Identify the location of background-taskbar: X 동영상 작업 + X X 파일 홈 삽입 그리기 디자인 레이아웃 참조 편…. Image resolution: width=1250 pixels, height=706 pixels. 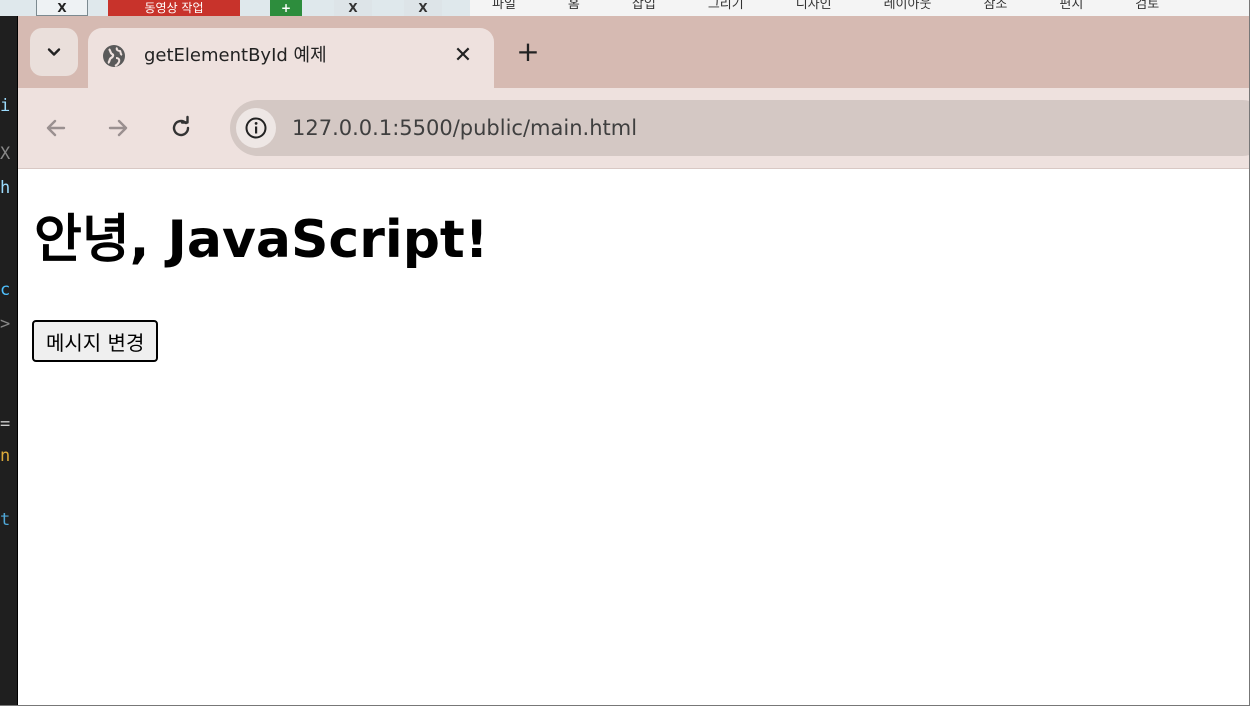
(625, 8).